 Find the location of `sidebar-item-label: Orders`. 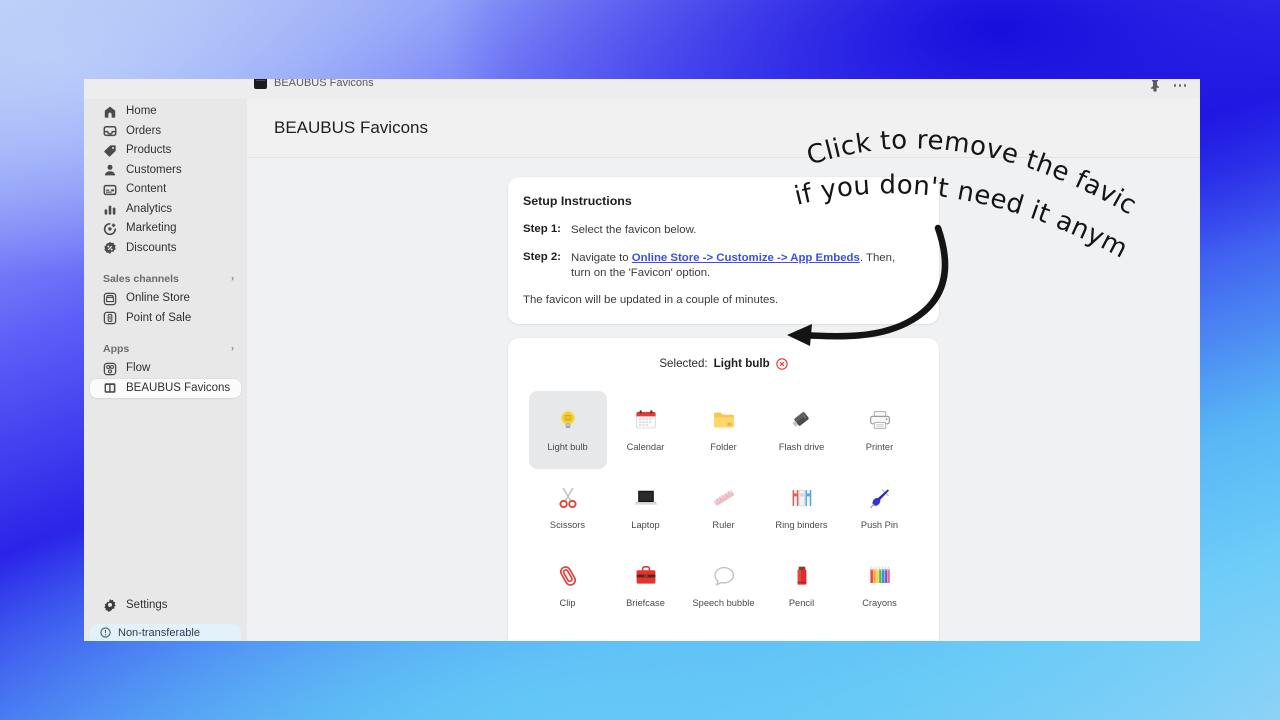

sidebar-item-label: Orders is located at coordinates (144, 130).